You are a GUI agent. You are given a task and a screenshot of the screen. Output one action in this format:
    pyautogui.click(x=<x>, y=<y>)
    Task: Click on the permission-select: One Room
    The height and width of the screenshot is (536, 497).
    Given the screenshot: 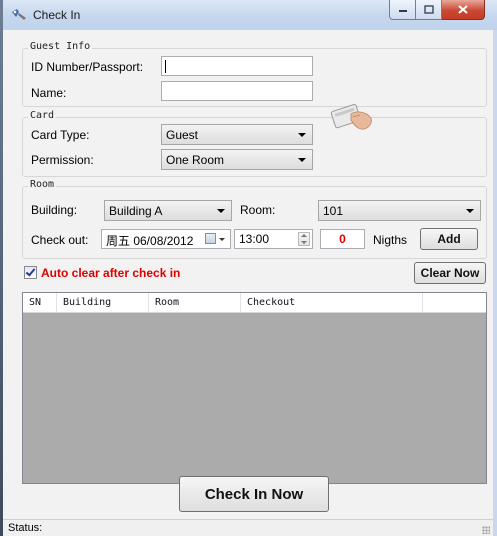 What is the action you would take?
    pyautogui.click(x=237, y=159)
    